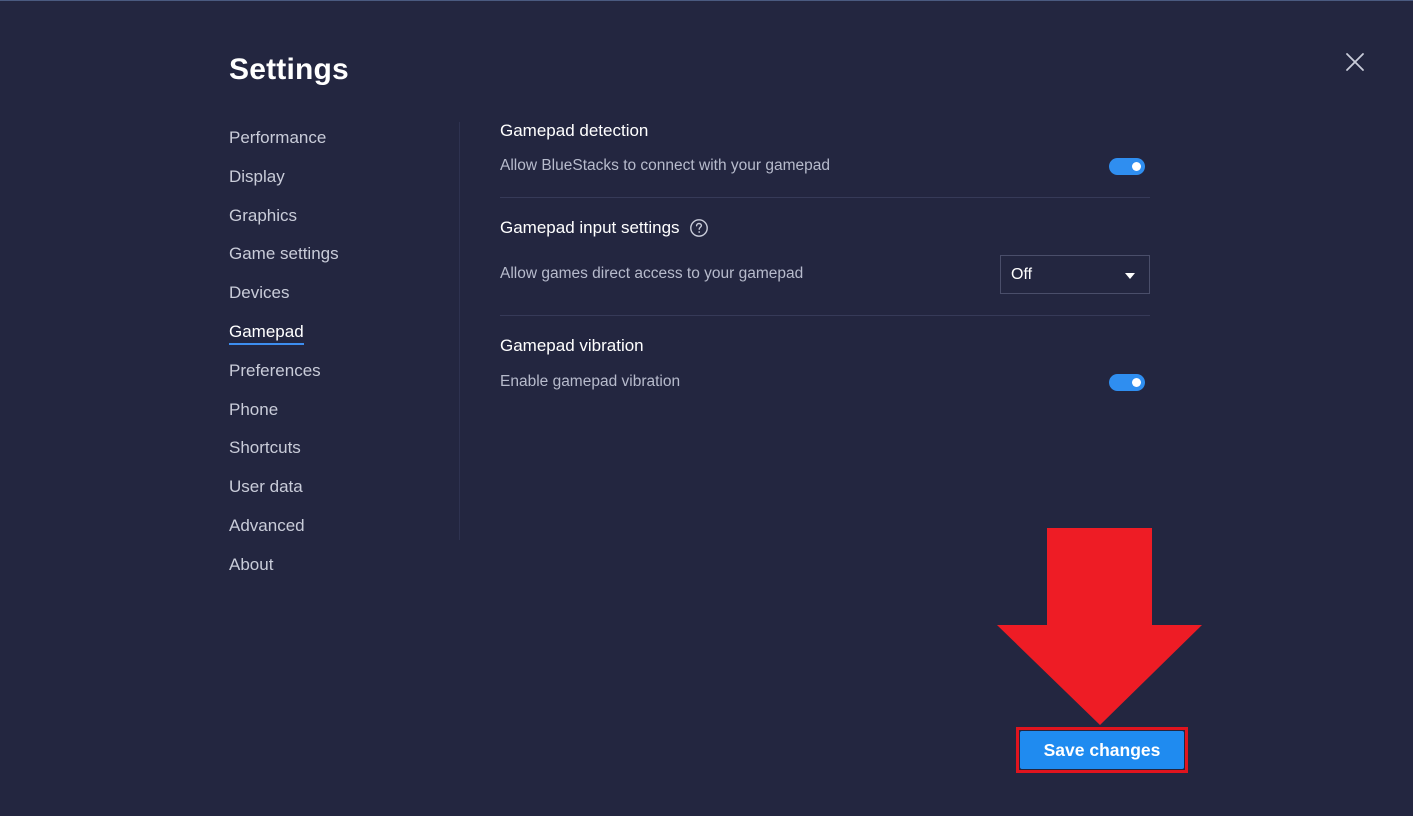  I want to click on sidebar-item-graphics: Graphics, so click(339, 221).